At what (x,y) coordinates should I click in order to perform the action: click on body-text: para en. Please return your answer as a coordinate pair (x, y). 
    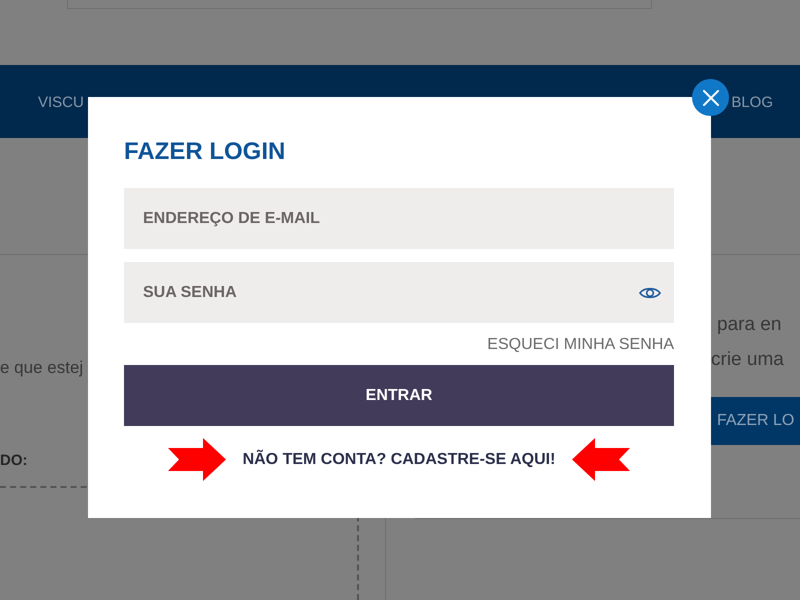
    Looking at the image, I should click on (749, 325).